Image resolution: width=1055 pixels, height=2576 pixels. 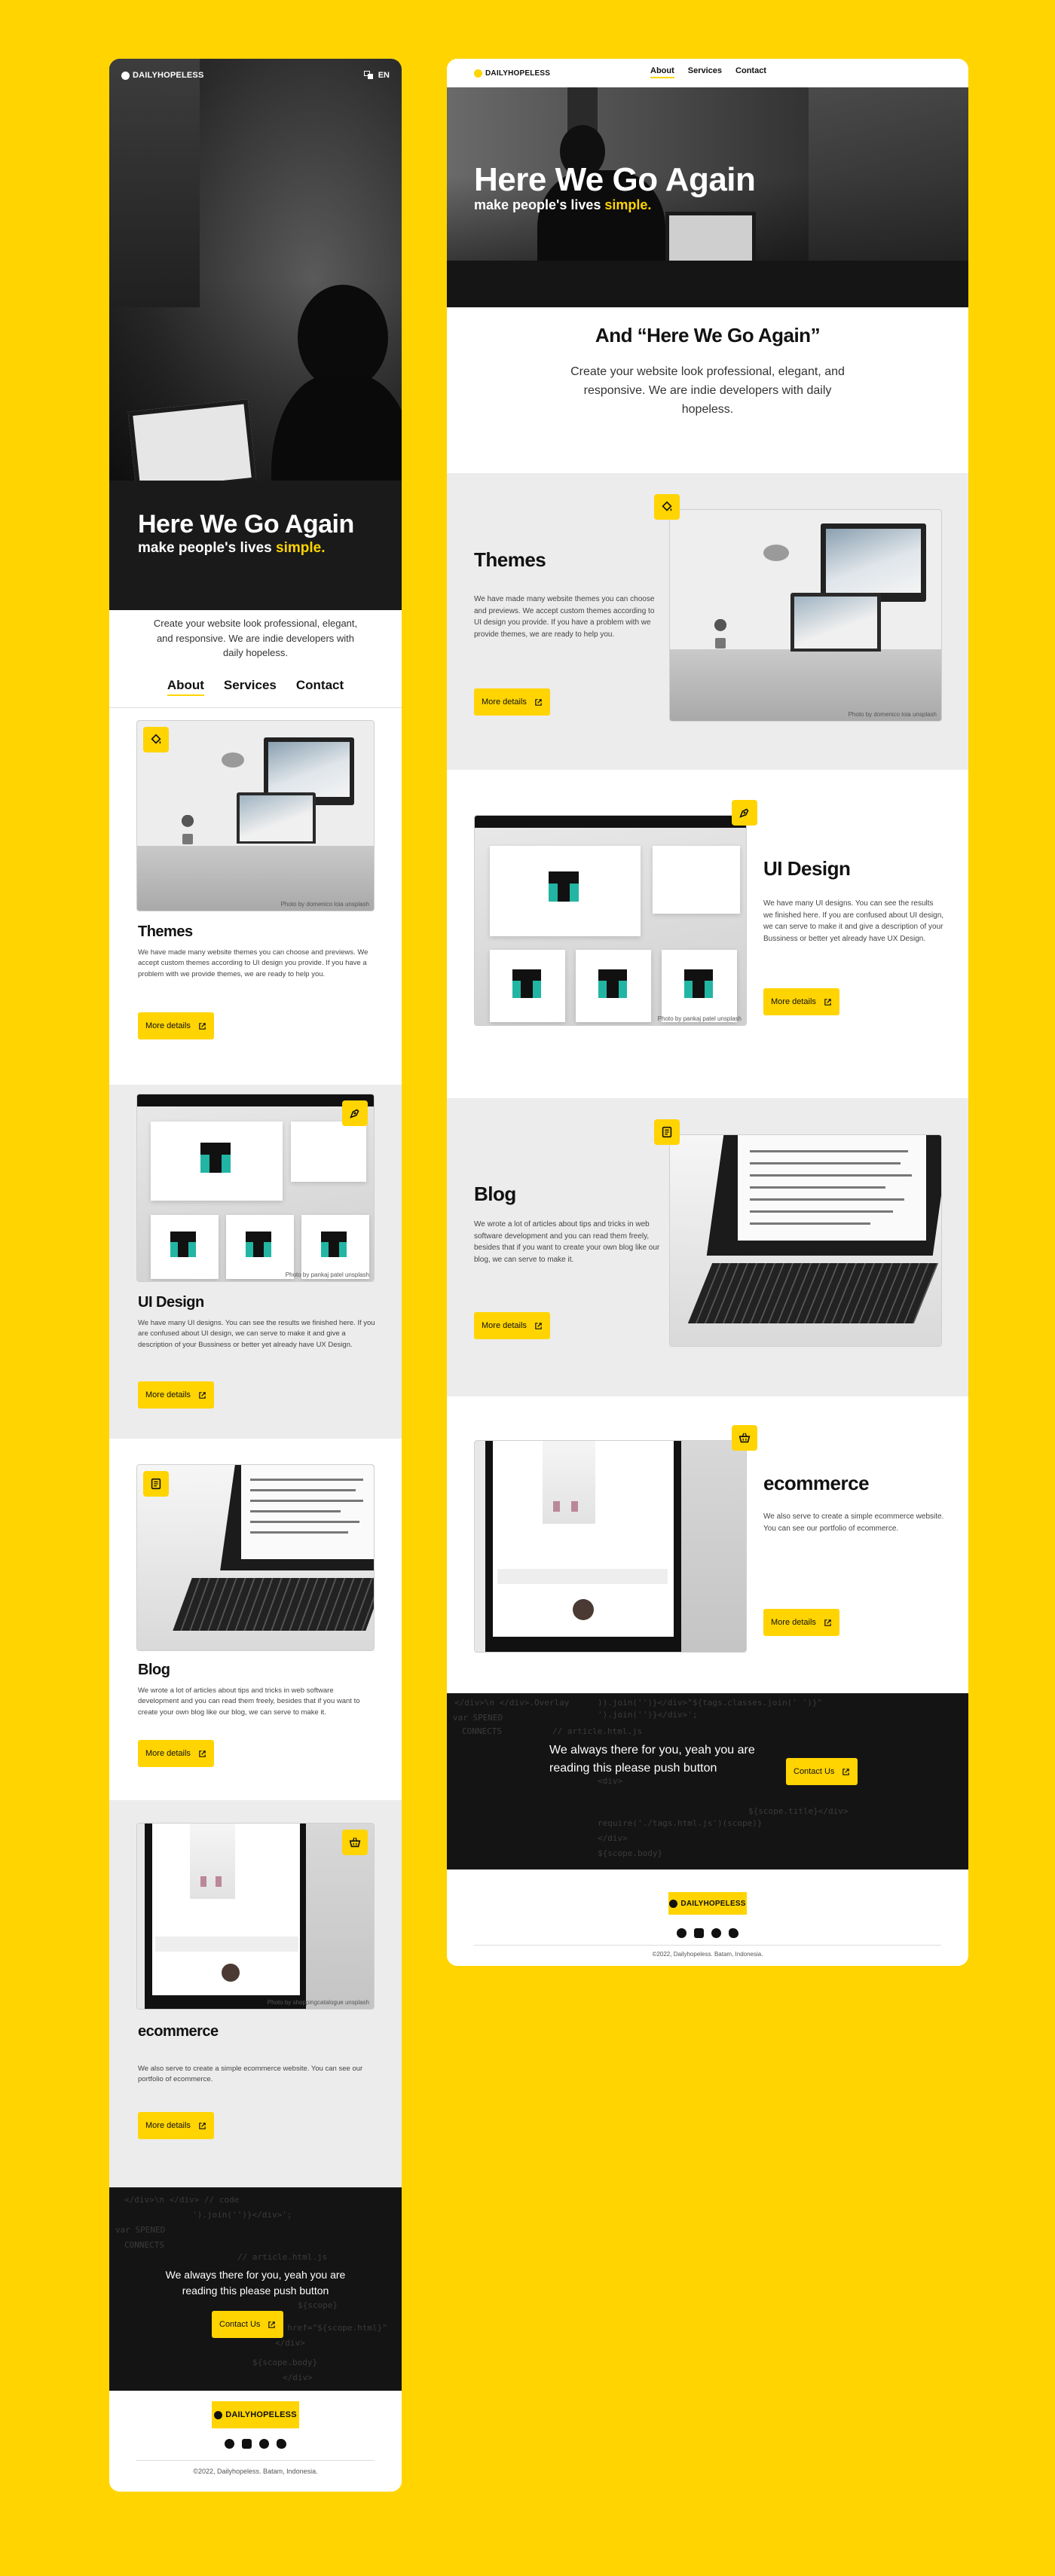 What do you see at coordinates (255, 2461) in the screenshot?
I see `footer-divider` at bounding box center [255, 2461].